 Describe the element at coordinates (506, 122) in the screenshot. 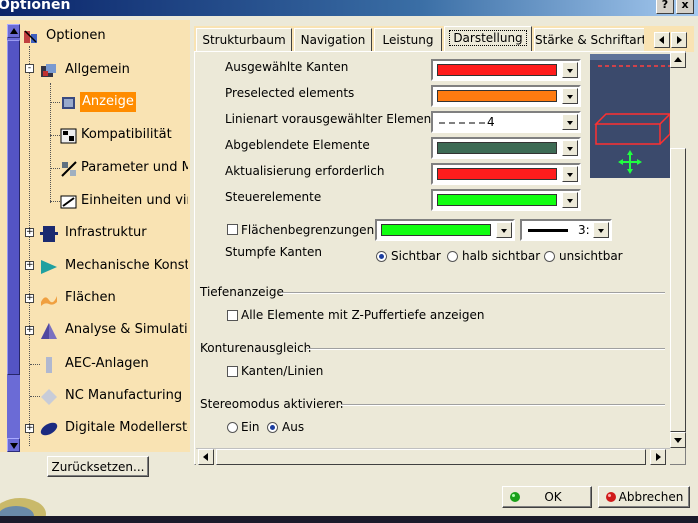

I see `linetype-select: 4` at that location.